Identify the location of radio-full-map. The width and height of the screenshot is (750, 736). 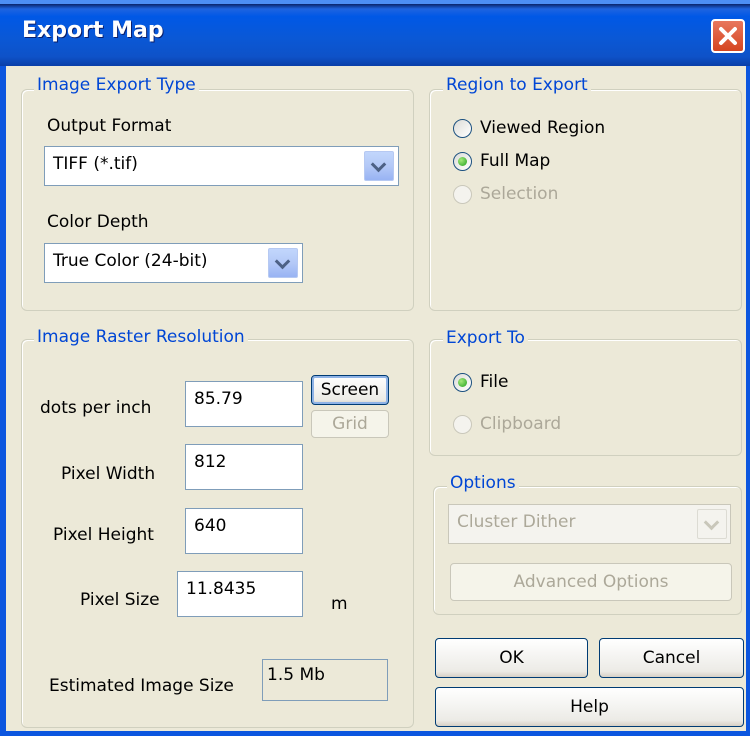
(462, 161).